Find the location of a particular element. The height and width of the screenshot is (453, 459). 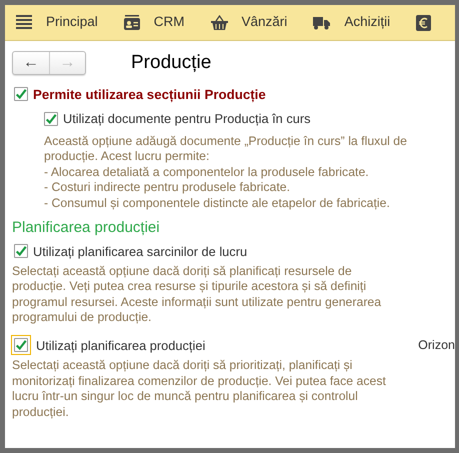

section-heading: Planificarea producției is located at coordinates (86, 228).